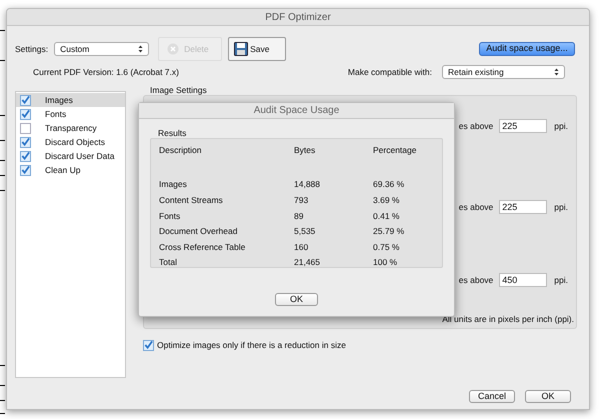 This screenshot has width=600, height=419. What do you see at coordinates (307, 185) in the screenshot?
I see `table-cell-text: 14,888` at bounding box center [307, 185].